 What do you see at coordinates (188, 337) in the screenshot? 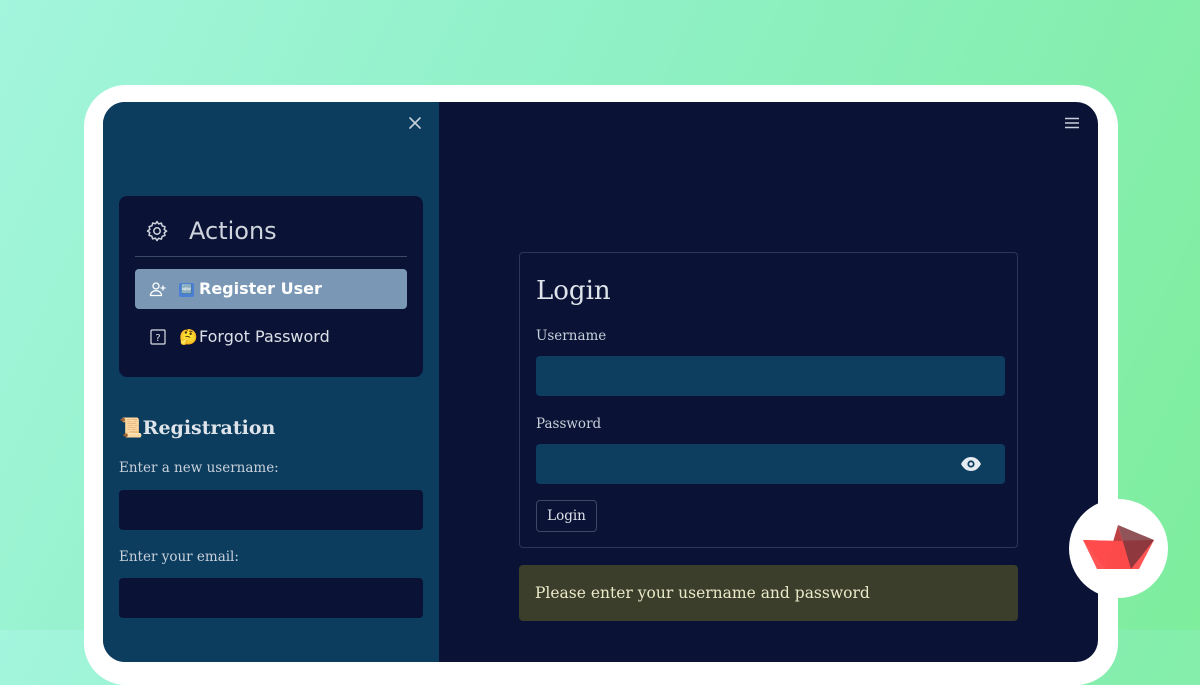
I see `thinking-face-icon: 🤔` at bounding box center [188, 337].